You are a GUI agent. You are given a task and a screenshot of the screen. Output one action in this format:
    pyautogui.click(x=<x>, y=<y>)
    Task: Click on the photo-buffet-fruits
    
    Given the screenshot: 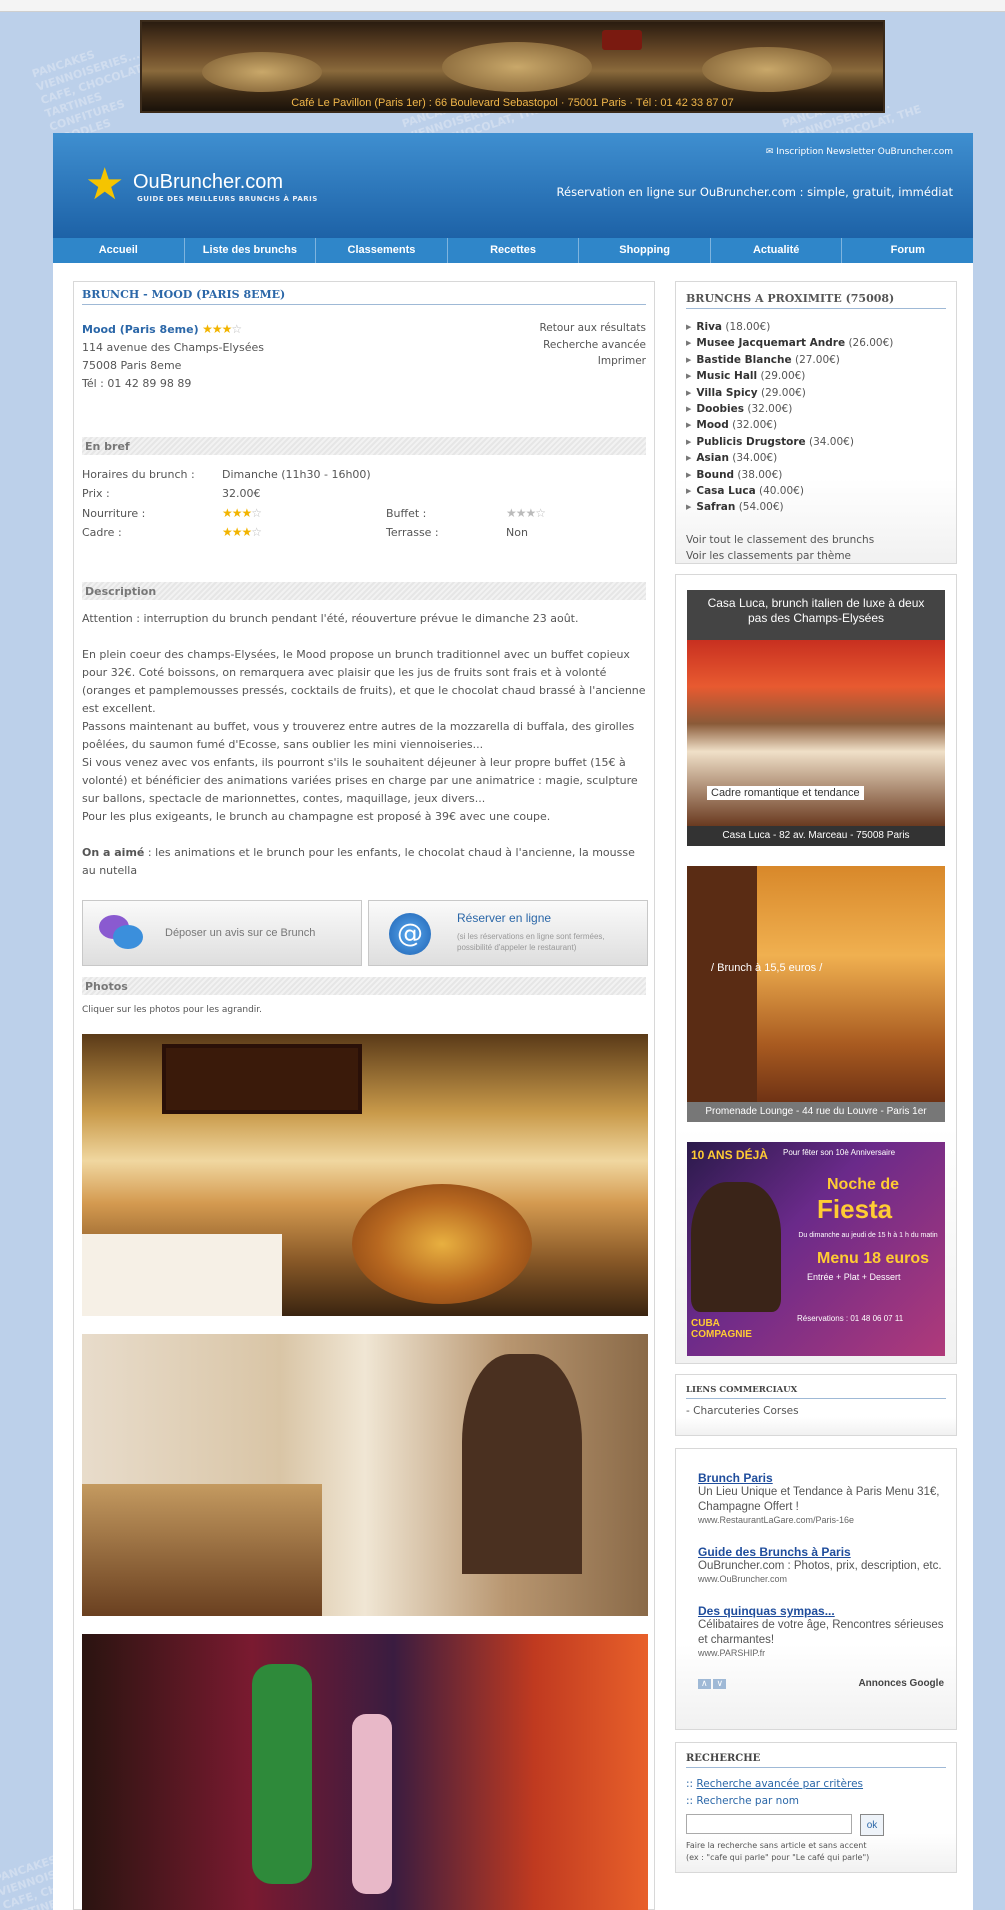 What is the action you would take?
    pyautogui.click(x=365, y=1175)
    